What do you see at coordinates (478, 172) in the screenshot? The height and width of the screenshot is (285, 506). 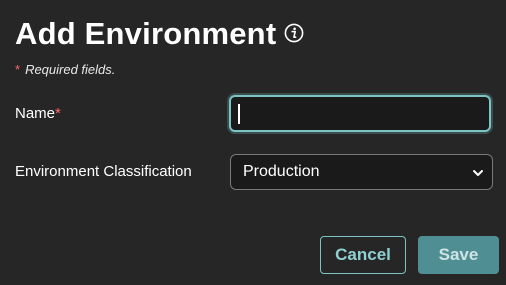 I see `chevron-down-icon` at bounding box center [478, 172].